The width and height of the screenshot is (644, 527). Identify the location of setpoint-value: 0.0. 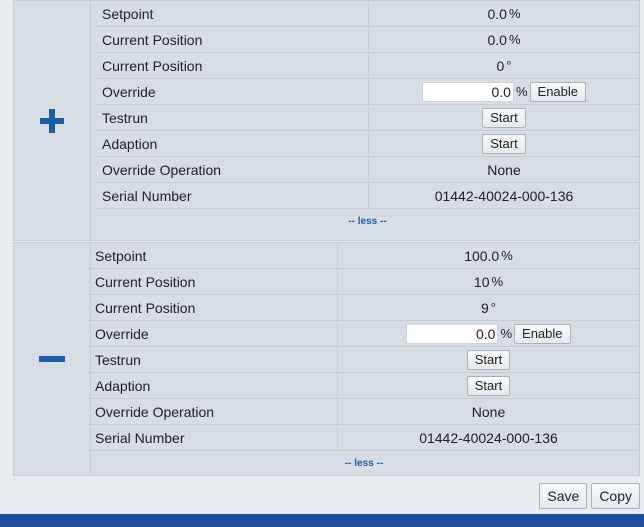
(497, 13).